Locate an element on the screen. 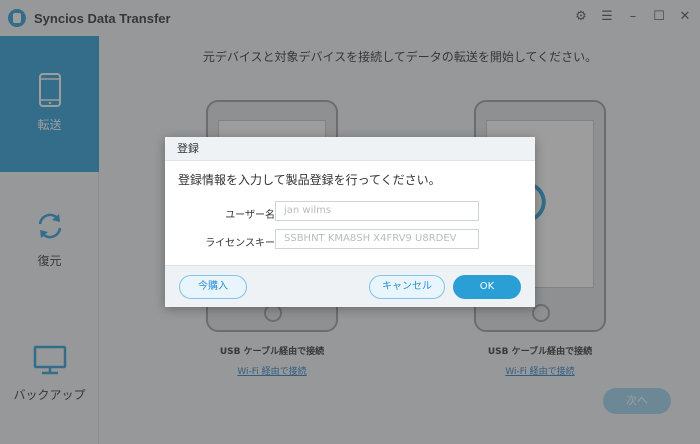 This screenshot has width=700, height=444. dialog-message: 登録情報を入力して製品登録を行ってください。 is located at coordinates (309, 180).